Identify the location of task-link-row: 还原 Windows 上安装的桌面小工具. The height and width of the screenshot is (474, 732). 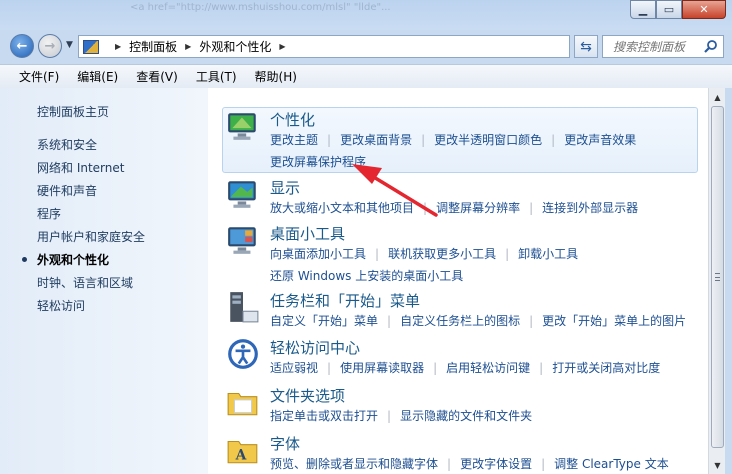
(424, 276).